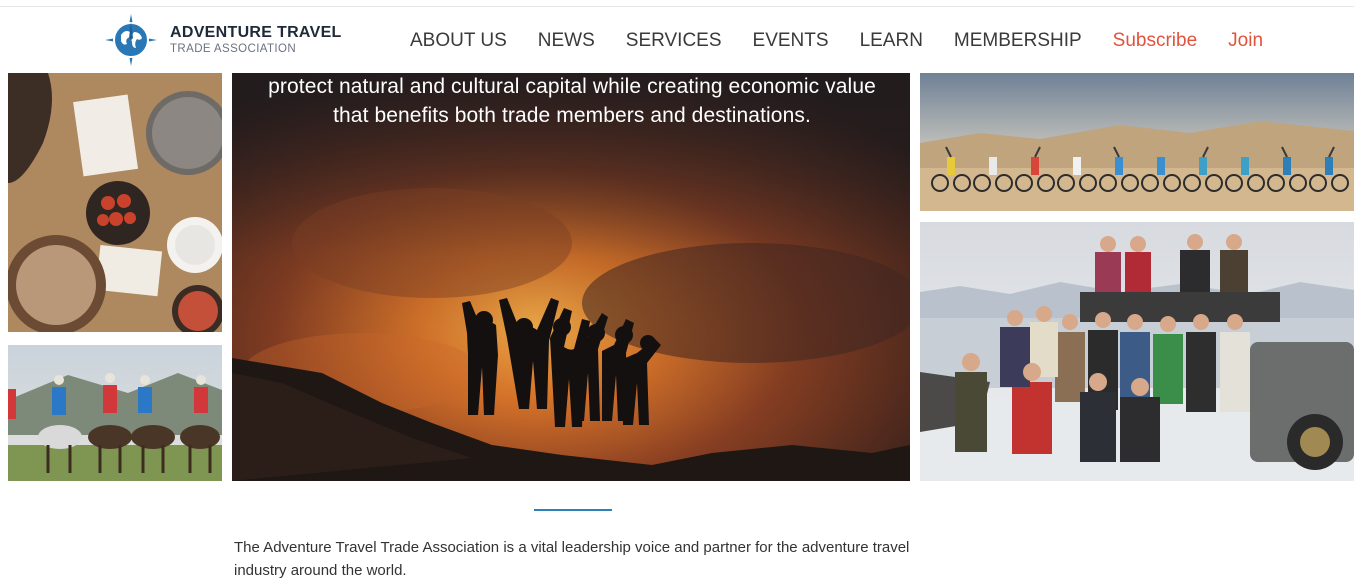 This screenshot has height=582, width=1354. Describe the element at coordinates (1245, 41) in the screenshot. I see `nav-join-link: Join` at that location.